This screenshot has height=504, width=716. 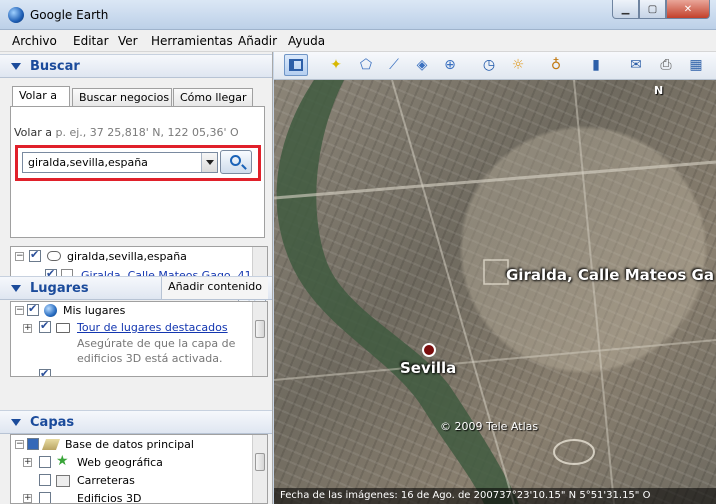 I want to click on roads-checkbox, so click(x=45, y=480).